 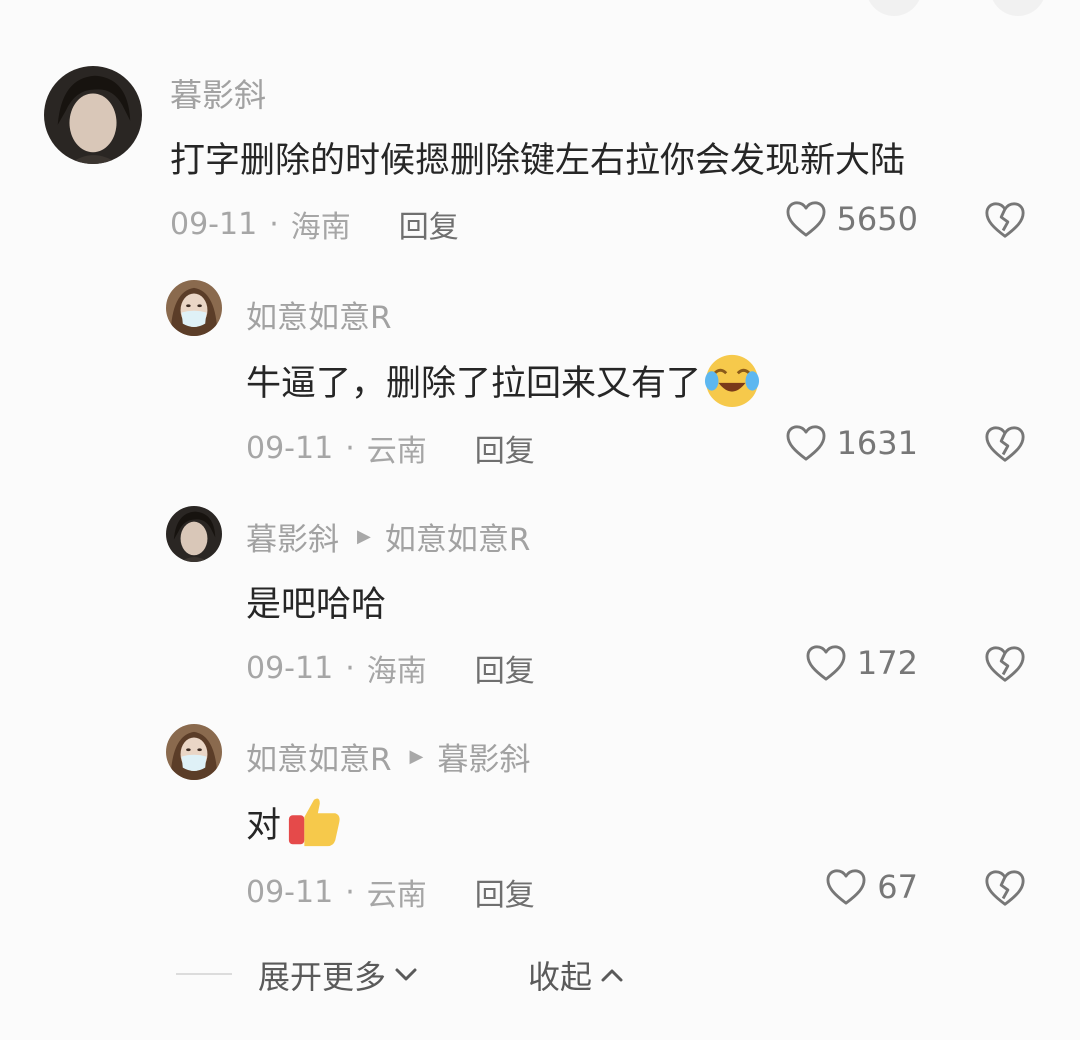 I want to click on top-action-circle-left, so click(x=894, y=8).